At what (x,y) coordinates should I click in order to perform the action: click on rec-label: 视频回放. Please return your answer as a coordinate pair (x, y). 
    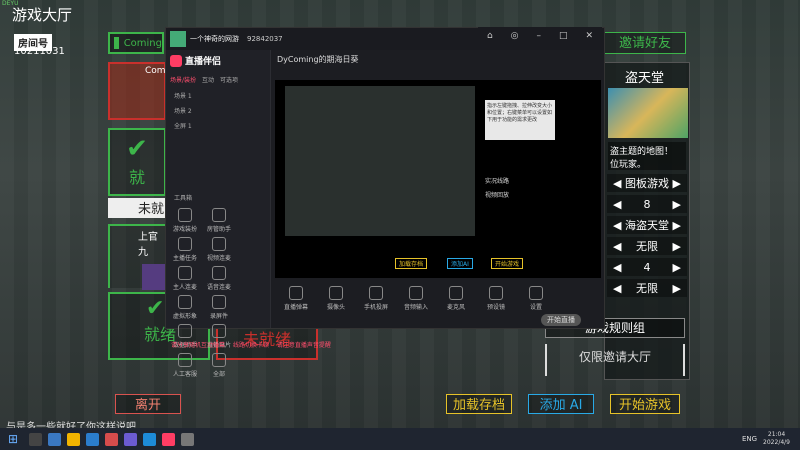
    Looking at the image, I should click on (497, 195).